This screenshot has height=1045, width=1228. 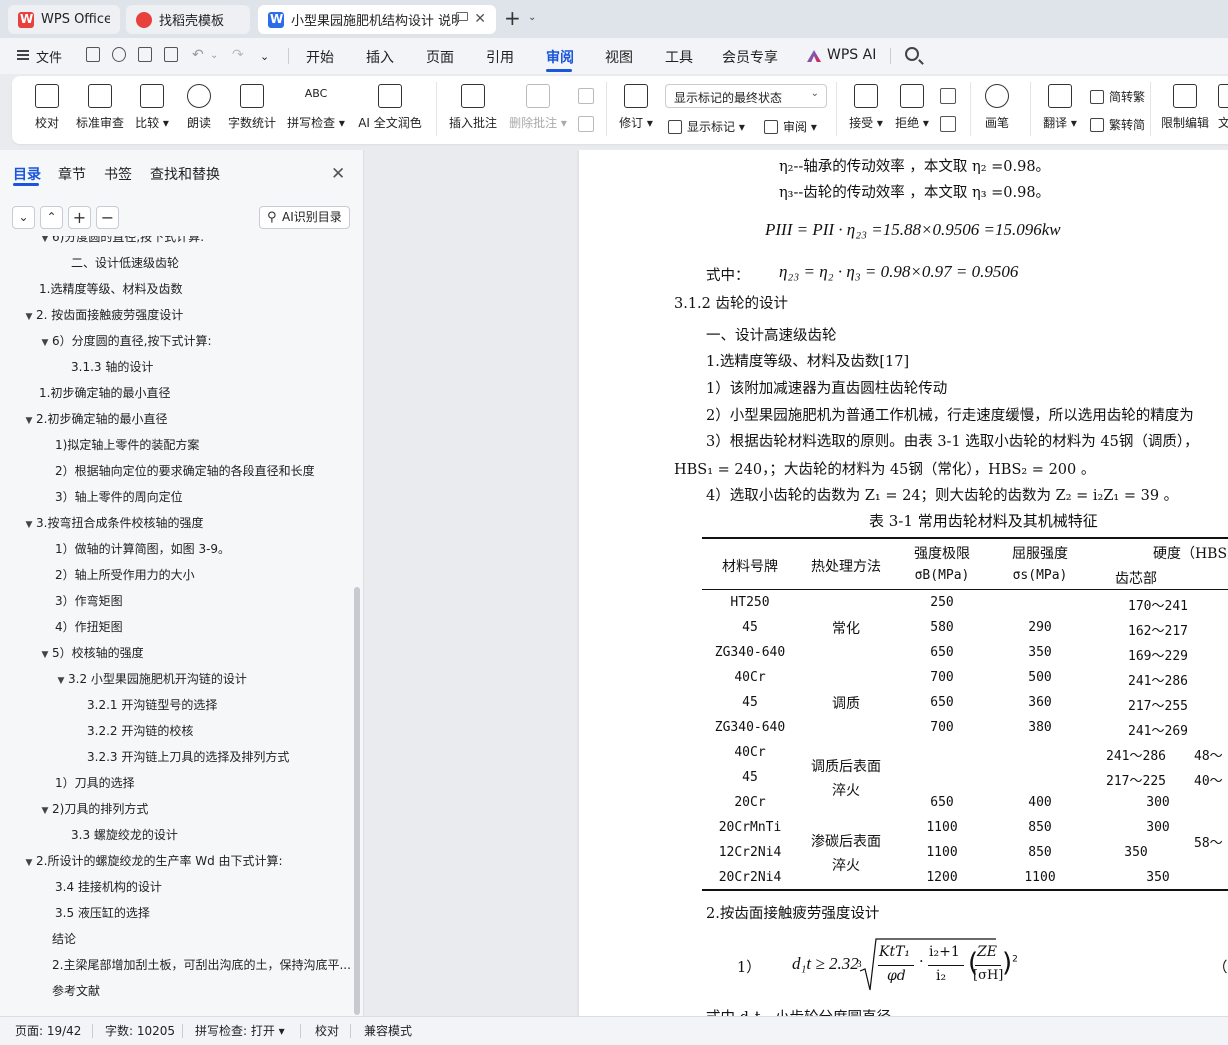 What do you see at coordinates (125, 341) in the screenshot?
I see `toc-item: ▼ 6）分度圆的直径,按下式计算:` at bounding box center [125, 341].